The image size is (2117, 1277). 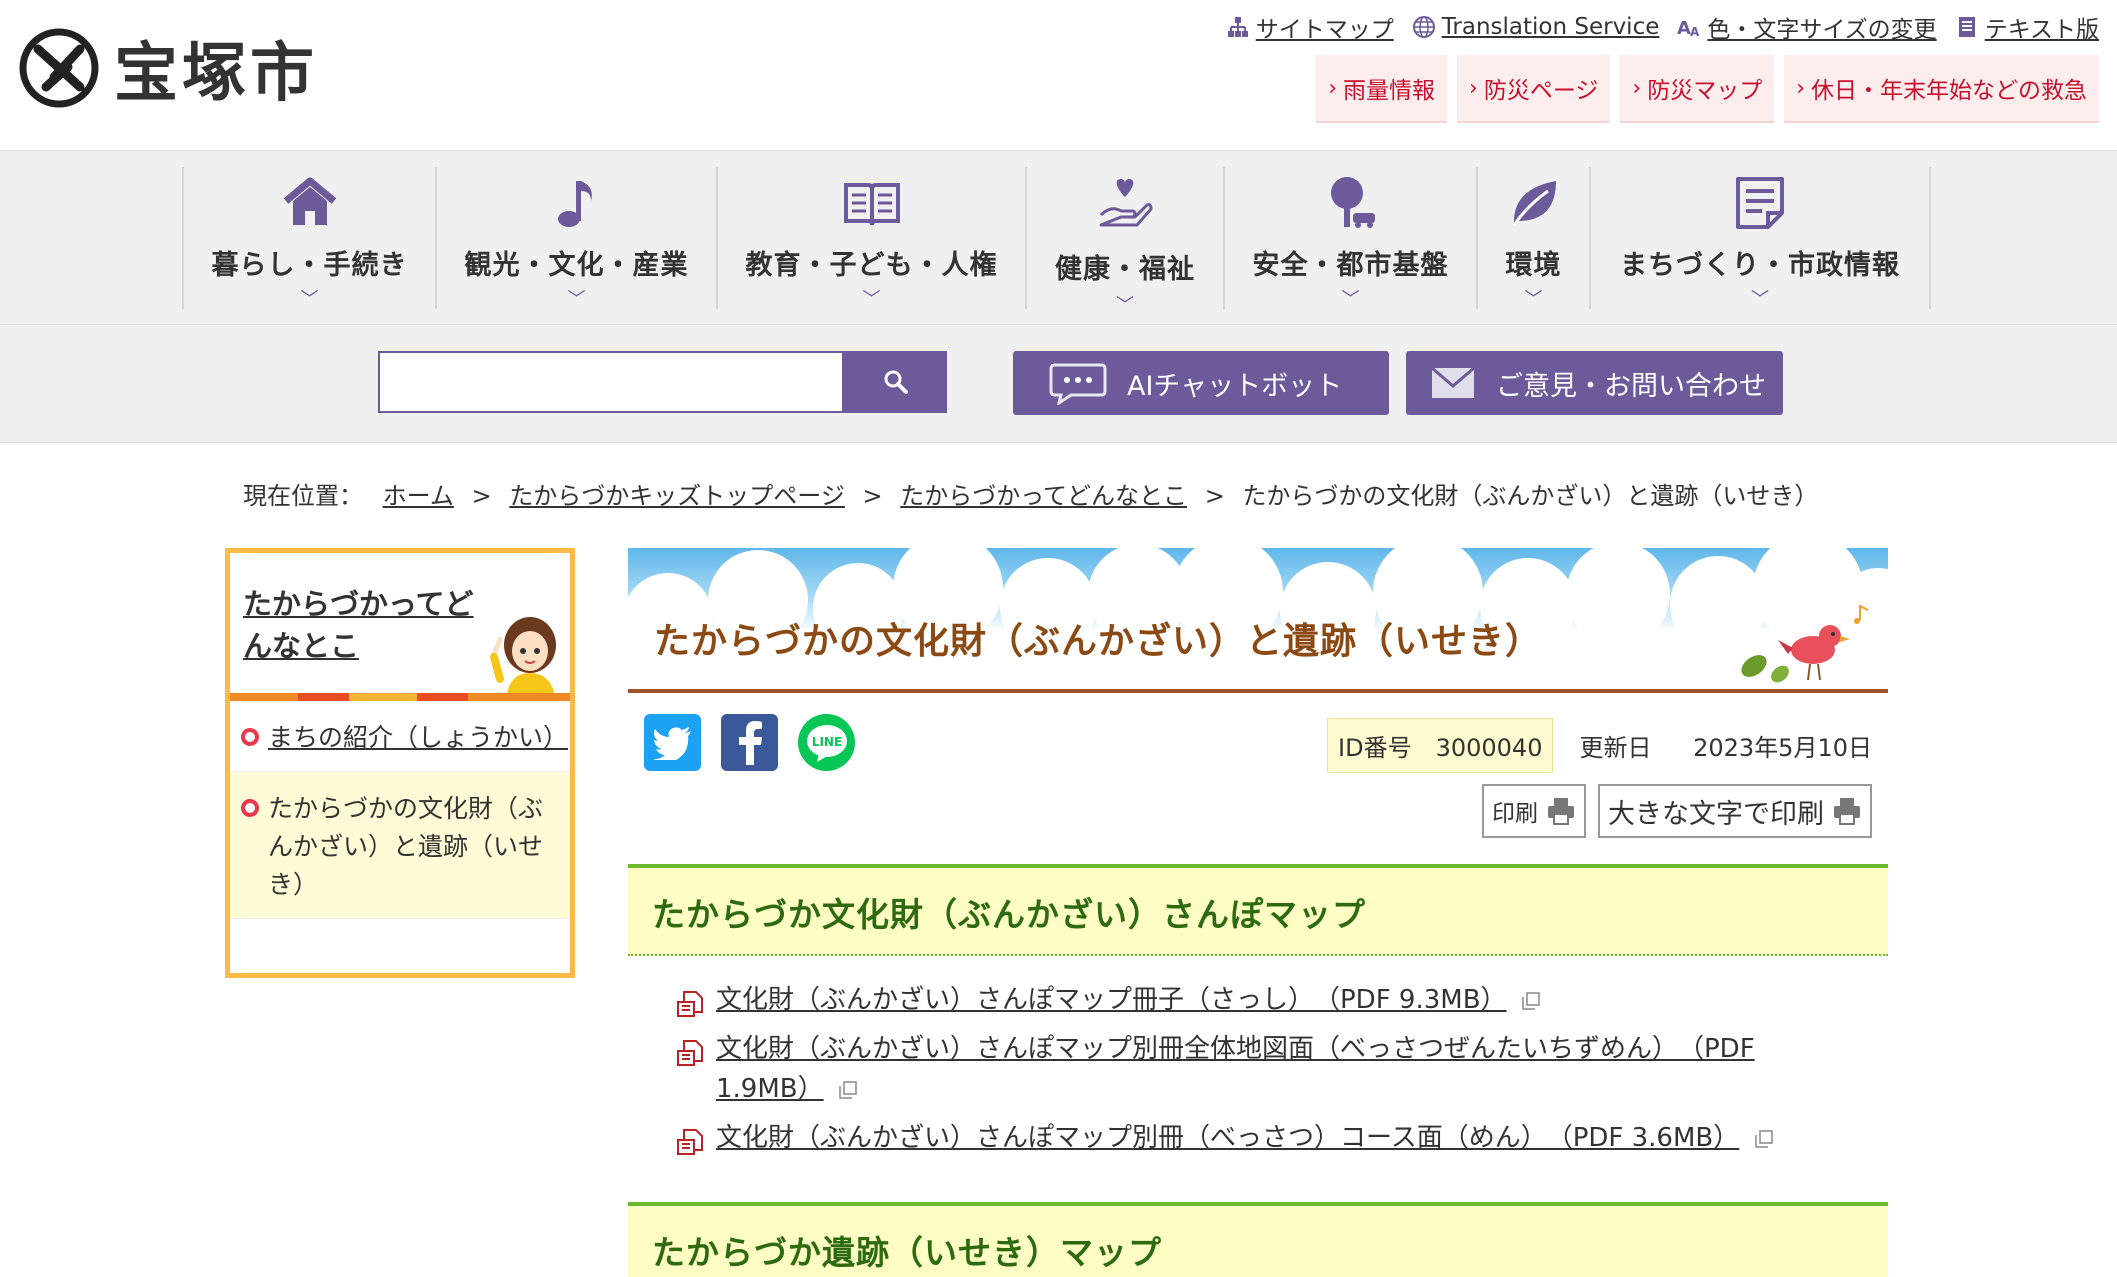 What do you see at coordinates (1550, 27) in the screenshot?
I see `translation-label: Translation Service` at bounding box center [1550, 27].